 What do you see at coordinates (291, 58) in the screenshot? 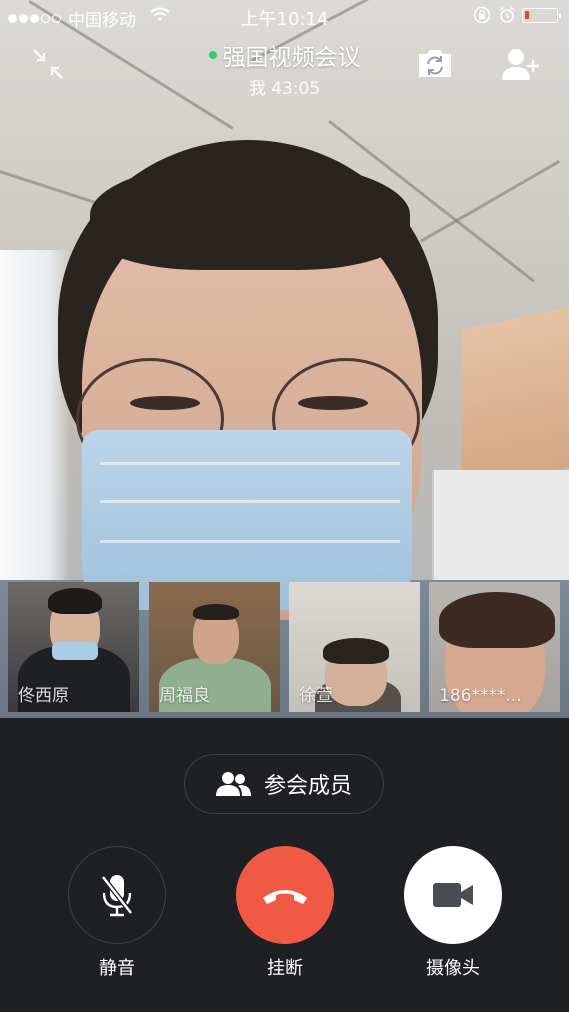
I see `meeting-title: 强国视频会议` at bounding box center [291, 58].